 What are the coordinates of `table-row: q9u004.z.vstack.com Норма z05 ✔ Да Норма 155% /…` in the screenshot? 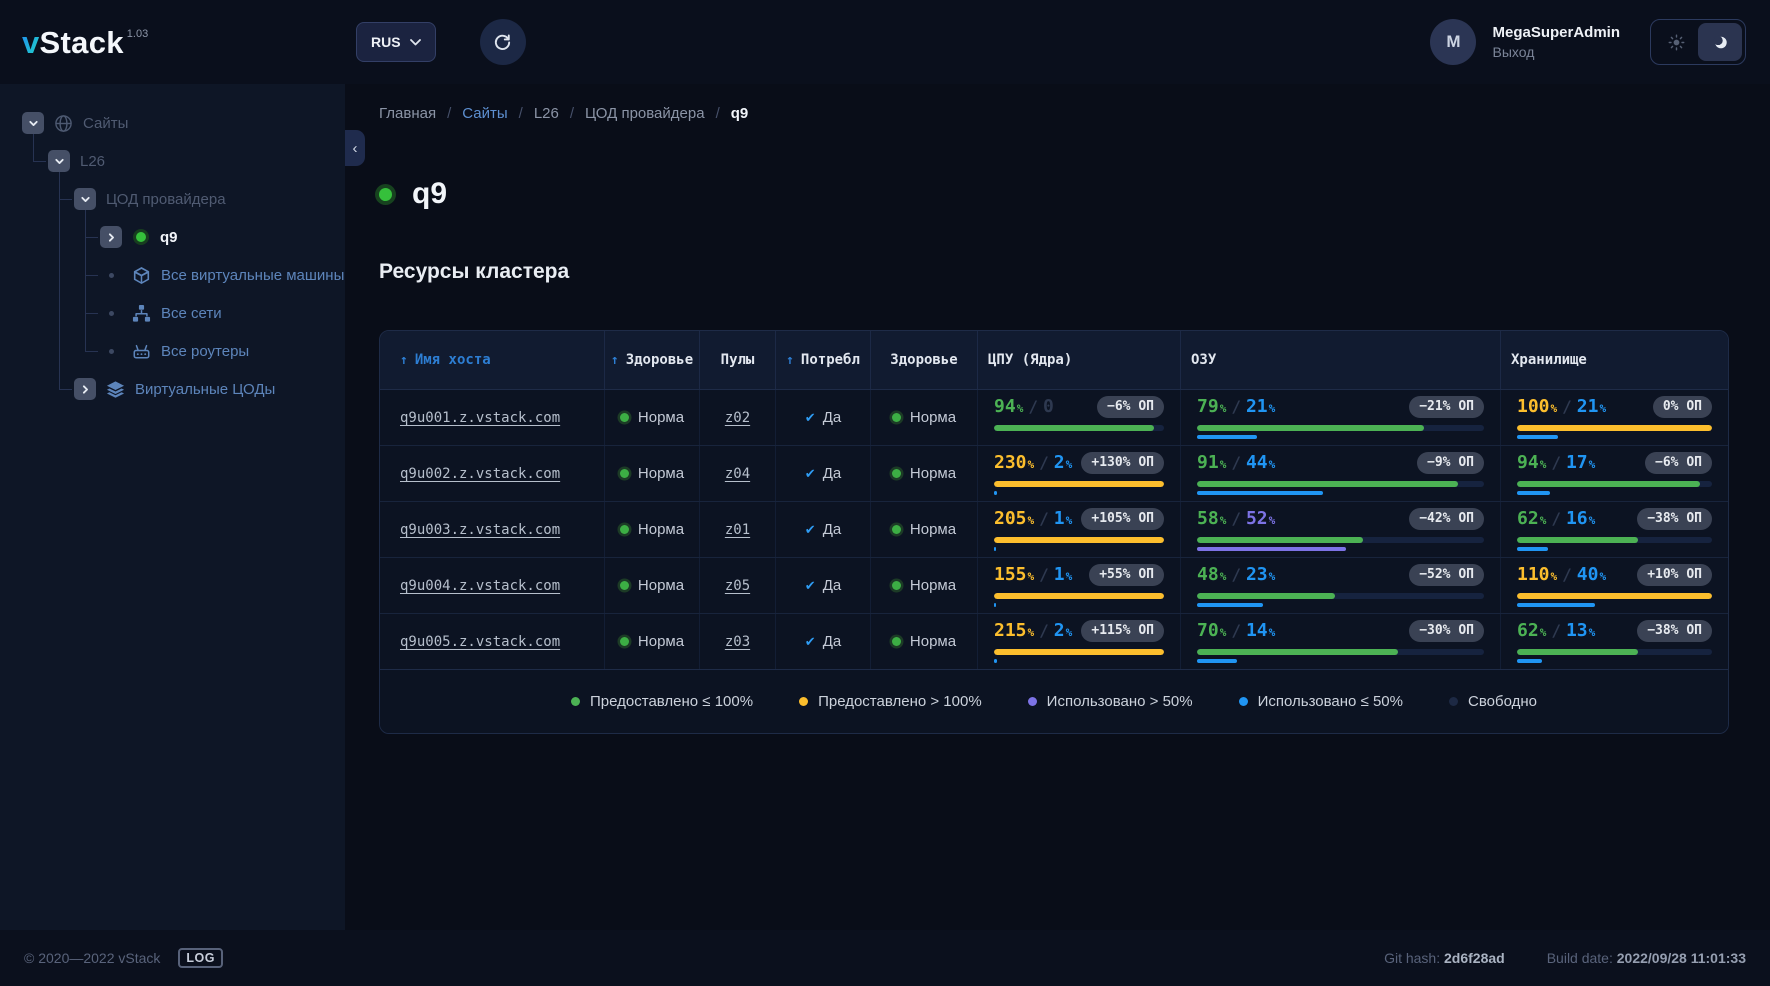 It's located at (1054, 586).